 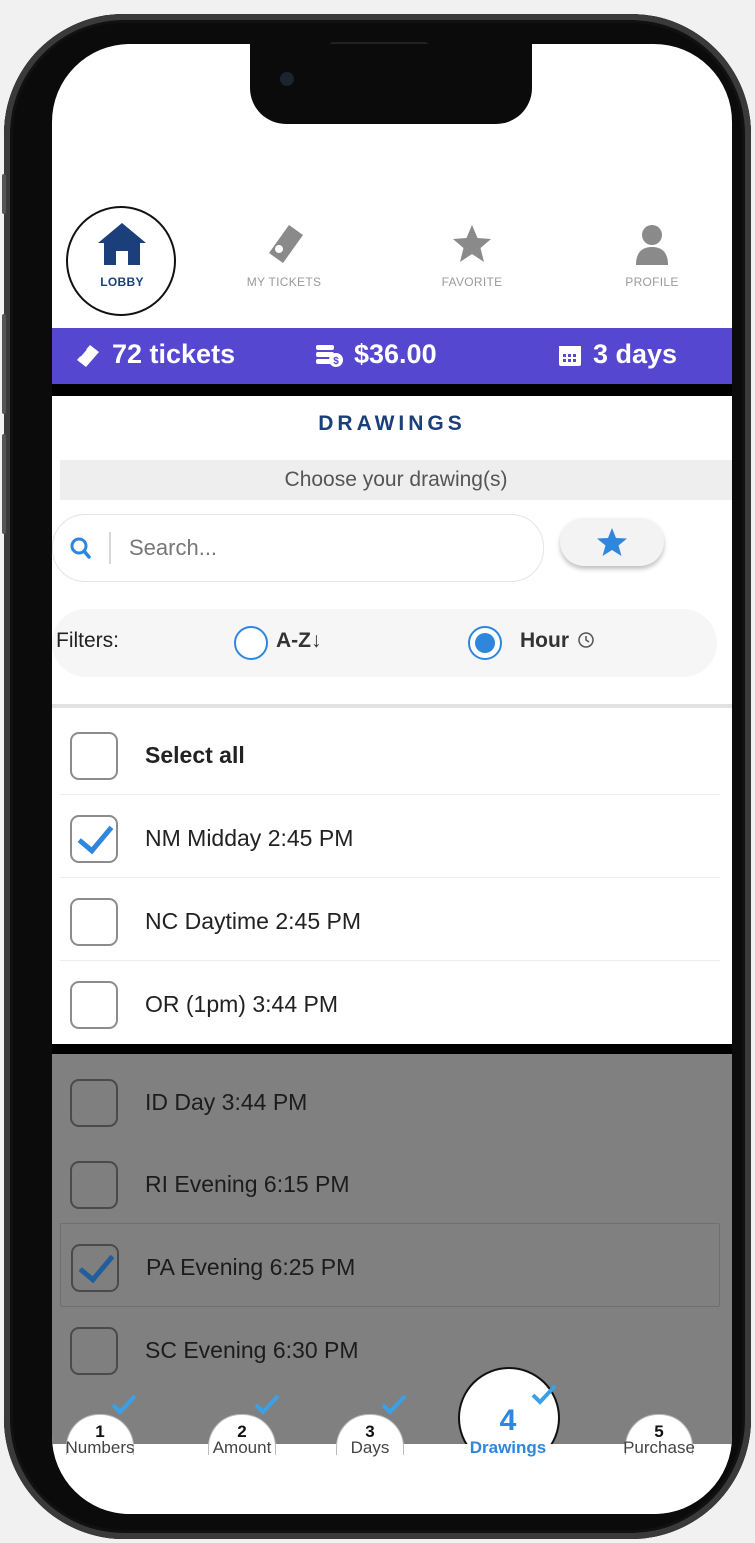 I want to click on days-stat: 3 days, so click(x=617, y=354).